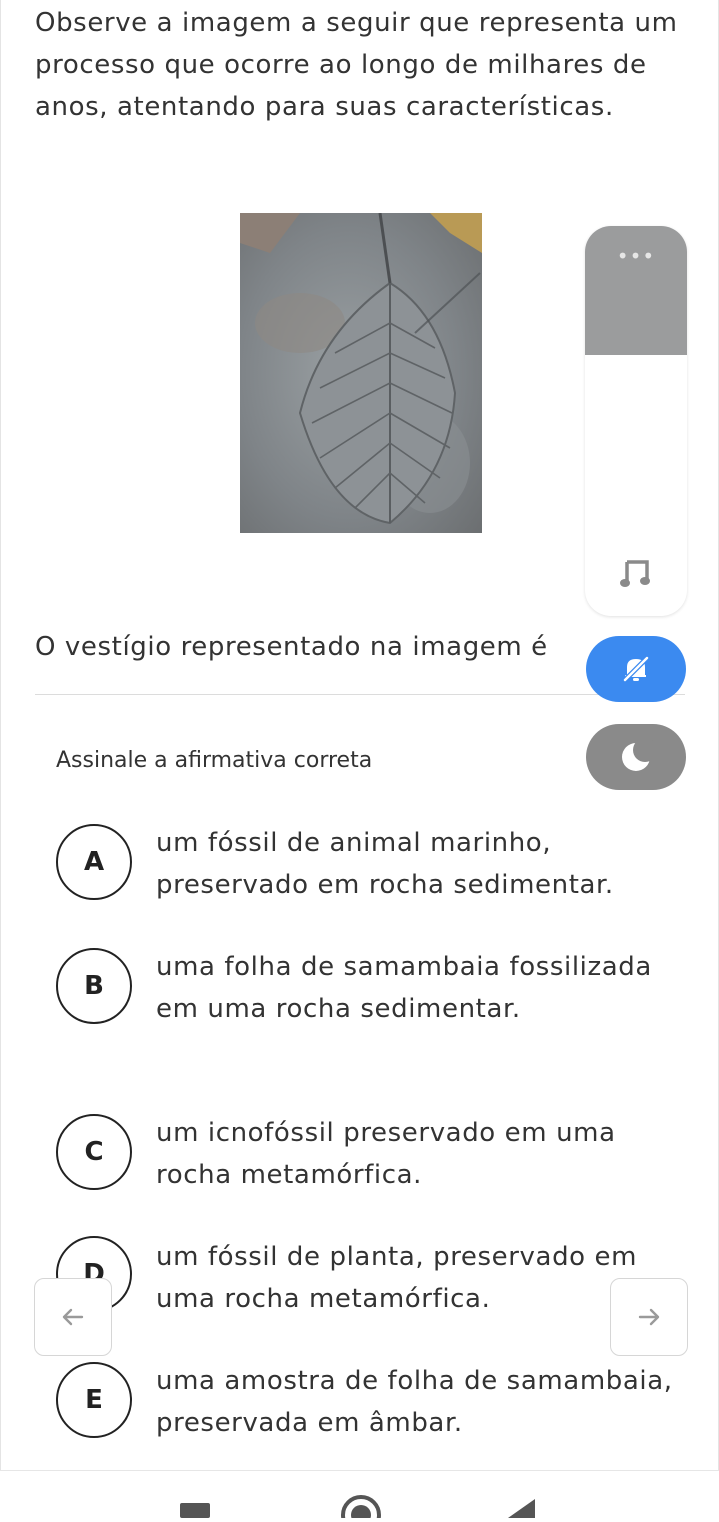 The image size is (719, 1522). I want to click on system-nav-icons, so click(357, 1508).